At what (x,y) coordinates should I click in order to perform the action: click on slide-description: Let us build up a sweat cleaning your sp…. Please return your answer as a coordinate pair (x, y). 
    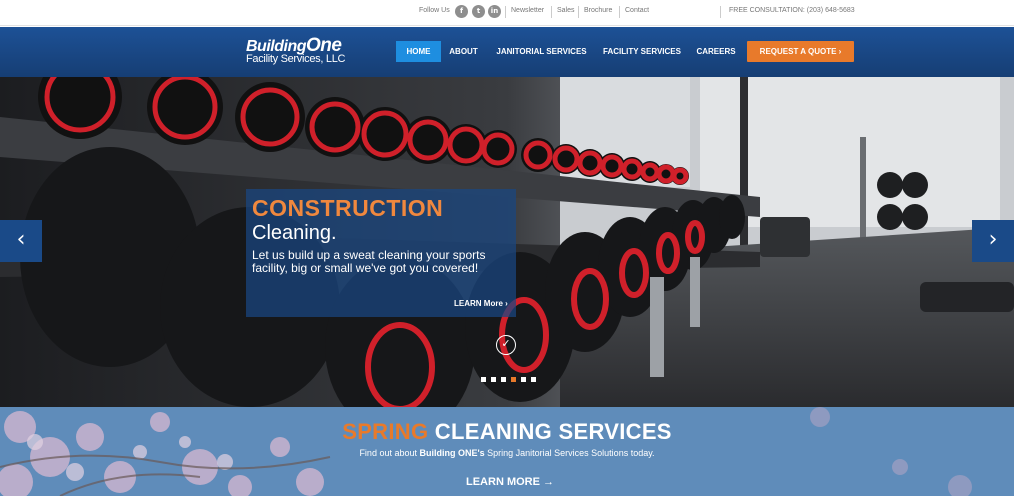
    Looking at the image, I should click on (369, 261).